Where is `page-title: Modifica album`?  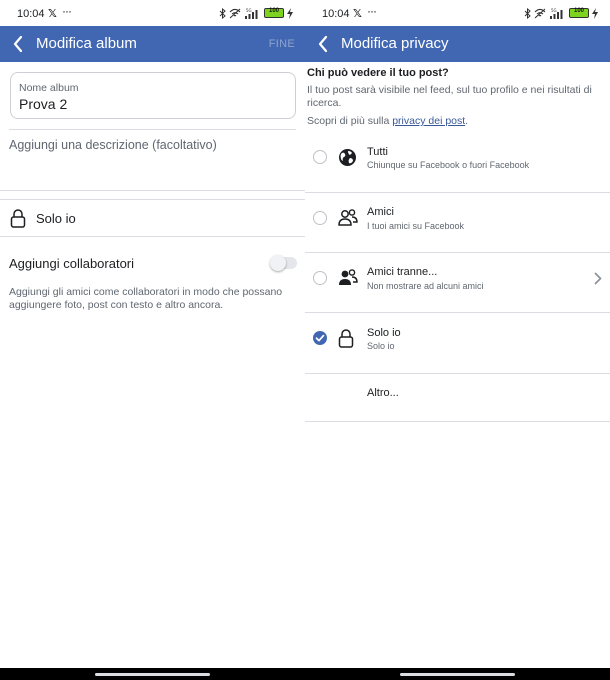 page-title: Modifica album is located at coordinates (86, 43).